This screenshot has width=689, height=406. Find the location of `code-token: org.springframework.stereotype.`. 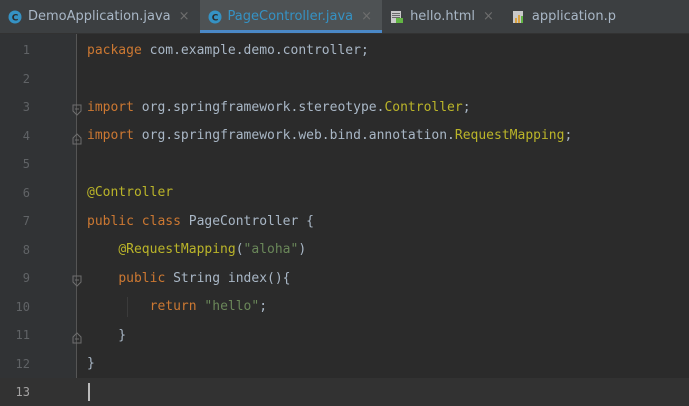

code-token: org.springframework.stereotype. is located at coordinates (263, 107).